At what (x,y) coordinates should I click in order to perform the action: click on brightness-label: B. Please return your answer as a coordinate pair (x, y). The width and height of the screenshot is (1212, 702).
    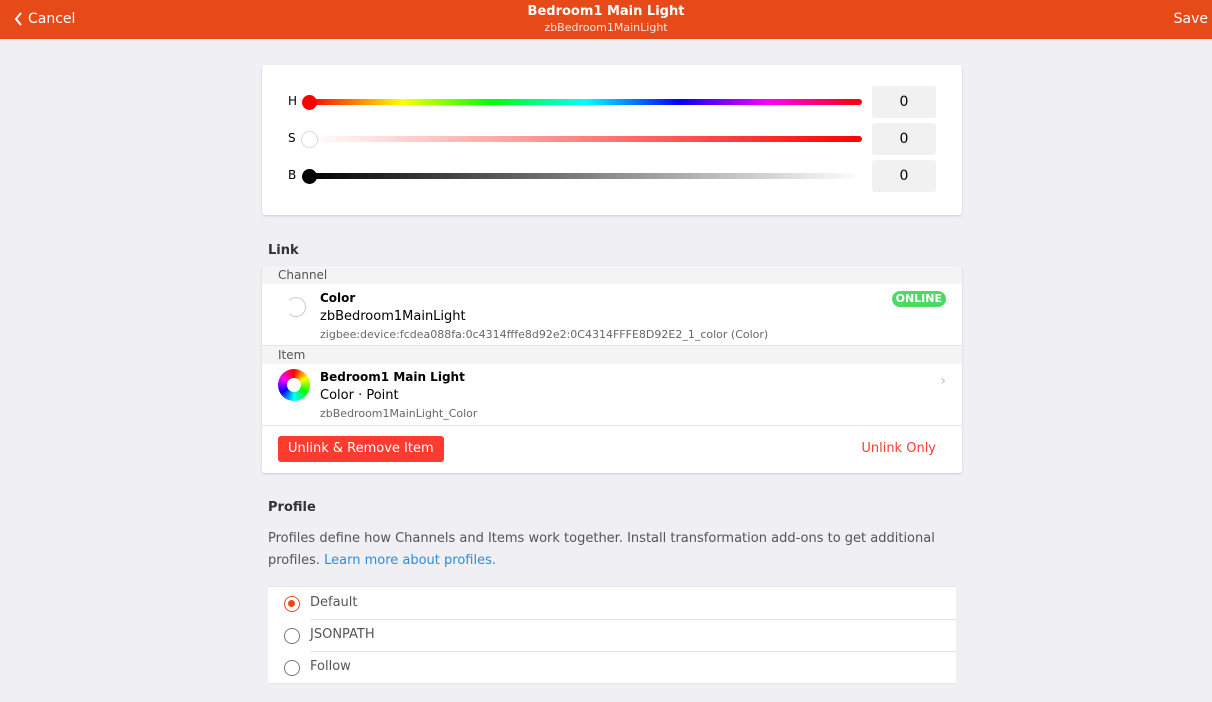
    Looking at the image, I should click on (292, 175).